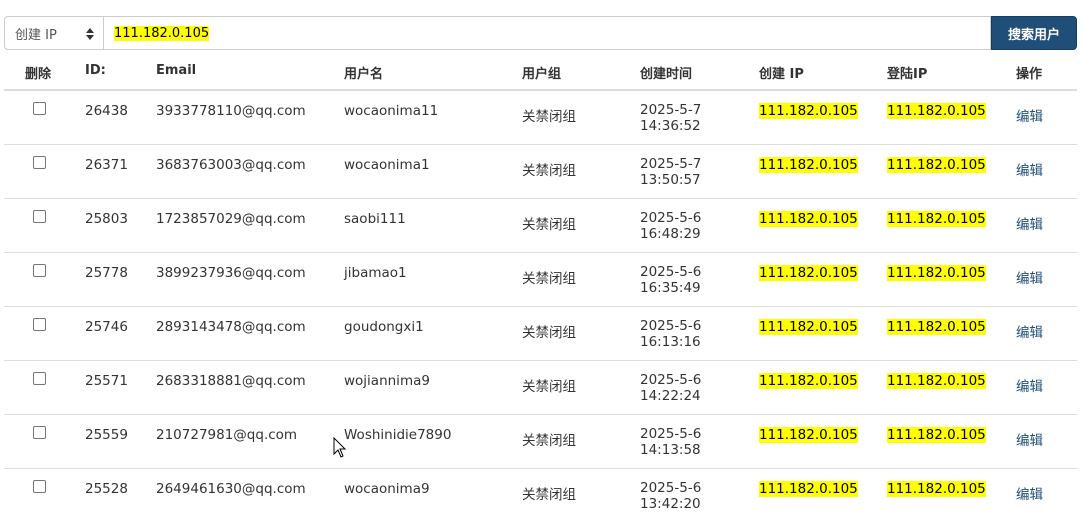 The width and height of the screenshot is (1084, 519). I want to click on user-username: wojiannima9, so click(387, 381).